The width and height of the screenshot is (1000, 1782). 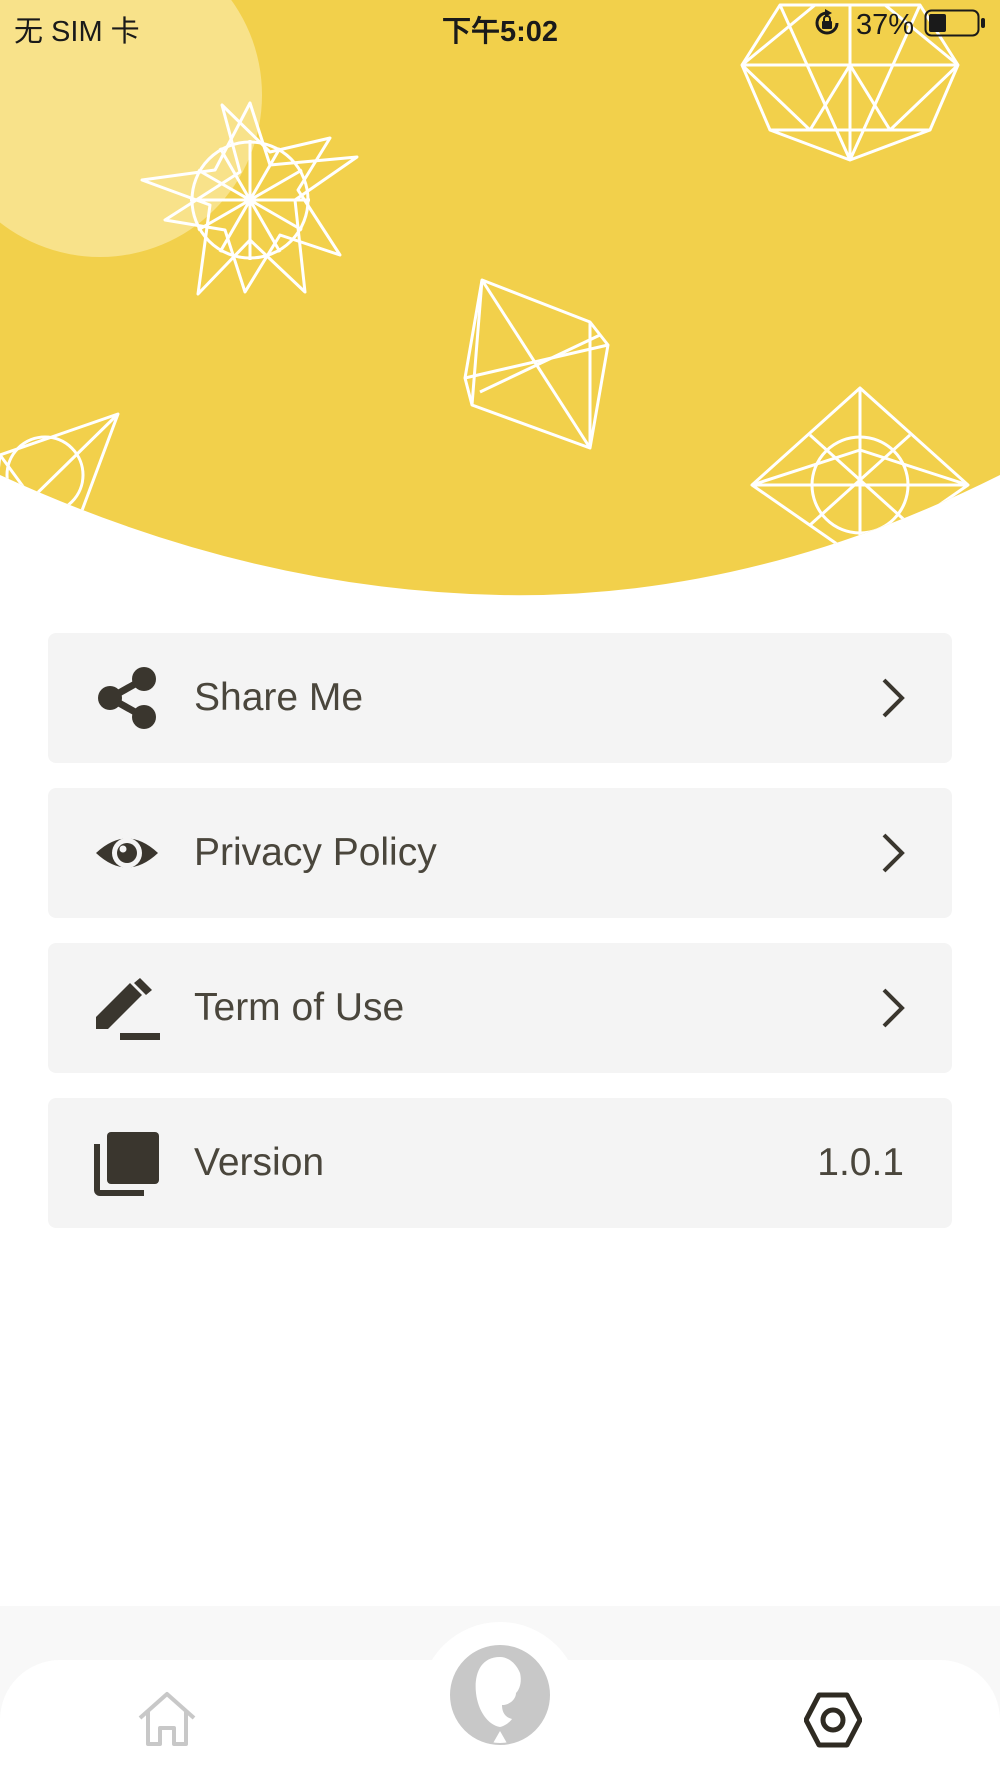 What do you see at coordinates (127, 853) in the screenshot?
I see `eye-icon` at bounding box center [127, 853].